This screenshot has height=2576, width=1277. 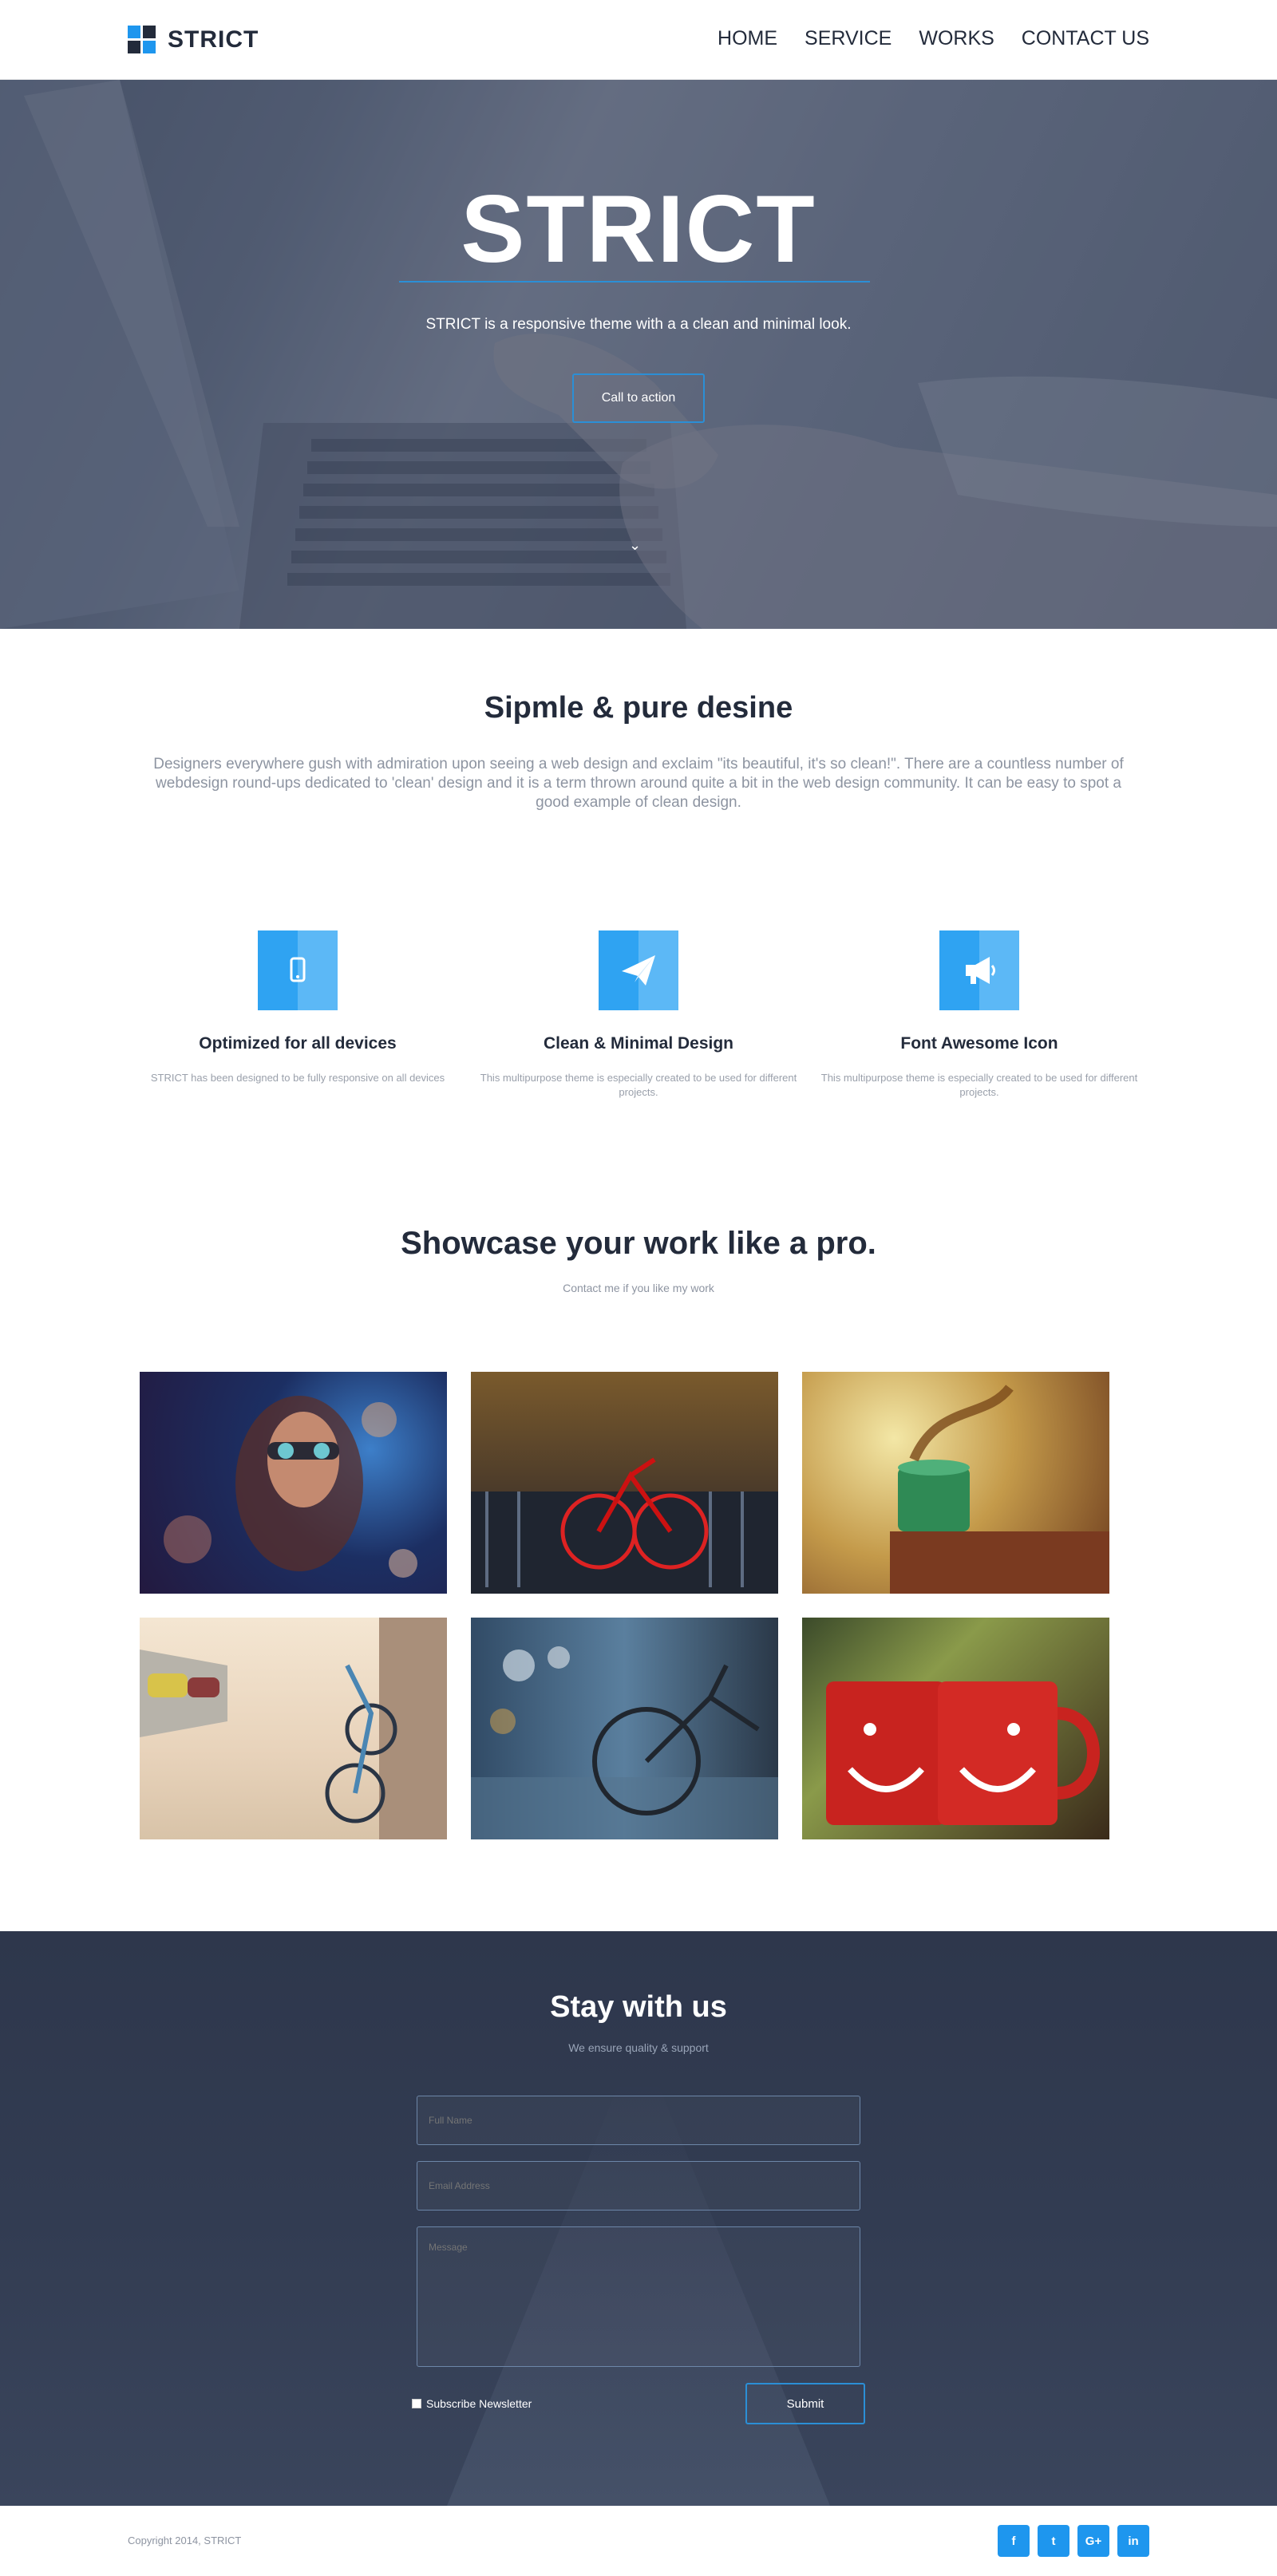 I want to click on megaphone-icon, so click(x=979, y=970).